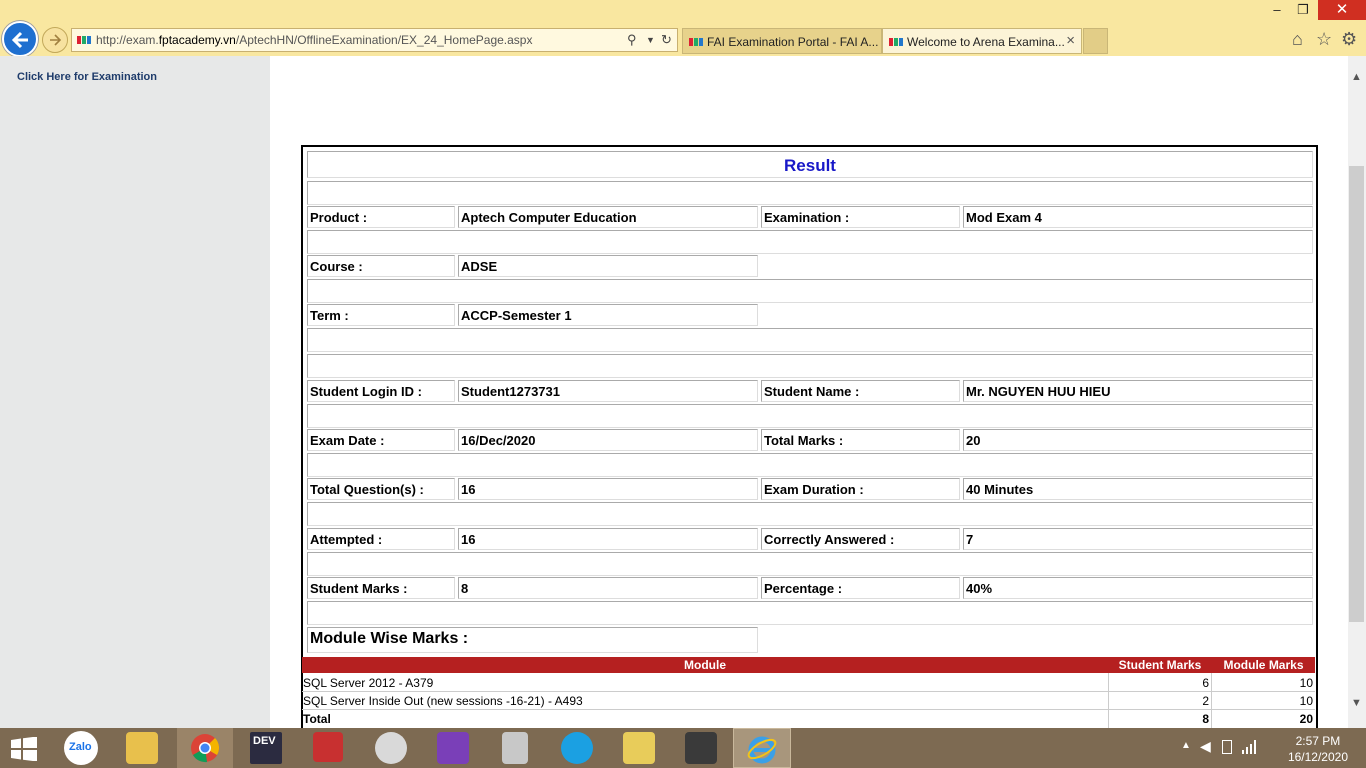  What do you see at coordinates (1070, 40) in the screenshot?
I see `close-tab-icon: ×` at bounding box center [1070, 40].